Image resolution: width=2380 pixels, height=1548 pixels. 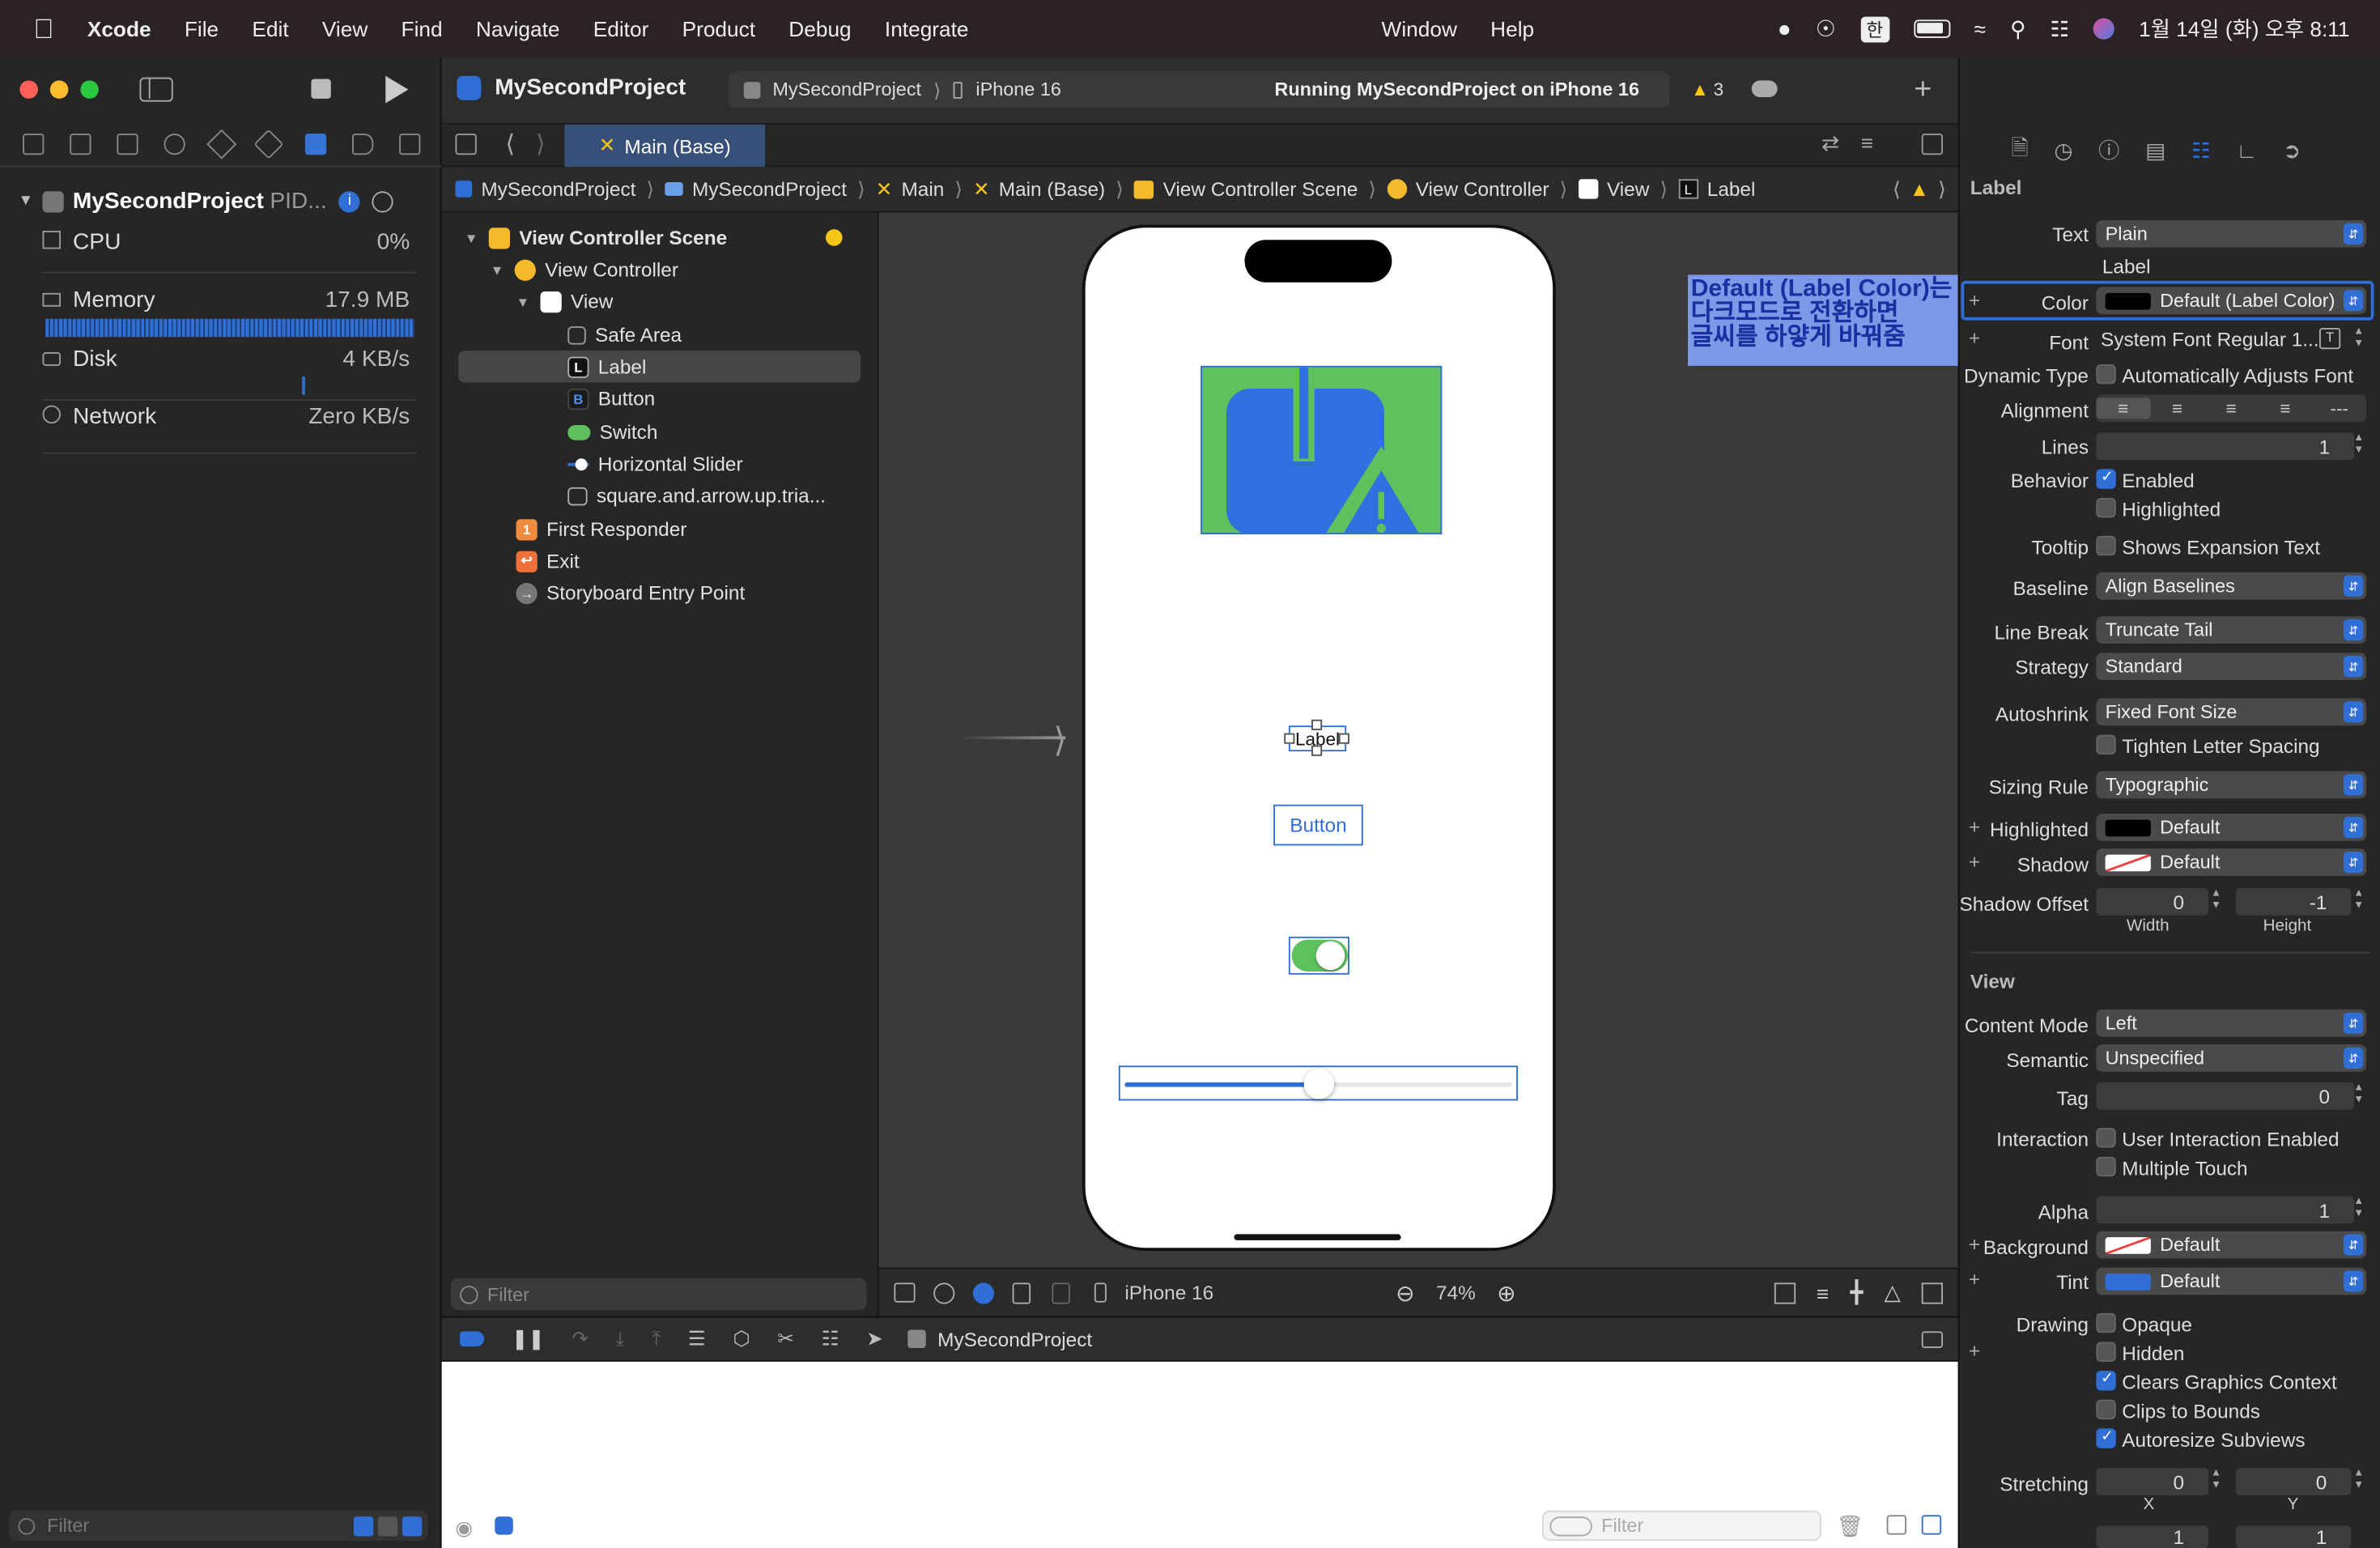 I want to click on multiple-touch-checkbox, so click(x=2106, y=1166).